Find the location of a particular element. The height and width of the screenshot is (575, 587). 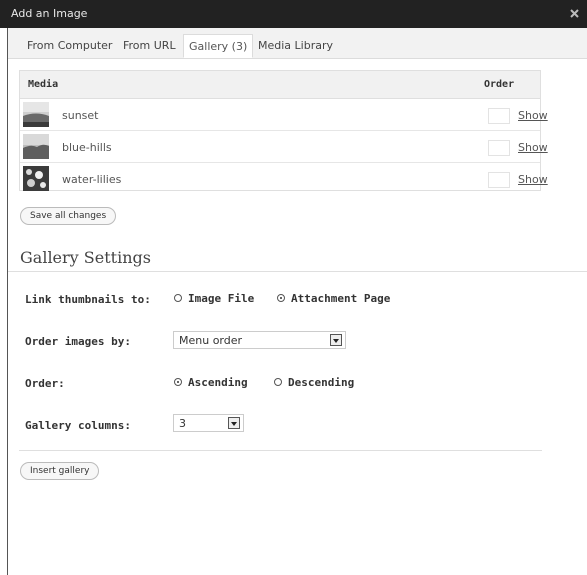

media-name: blue-hills is located at coordinates (87, 147).